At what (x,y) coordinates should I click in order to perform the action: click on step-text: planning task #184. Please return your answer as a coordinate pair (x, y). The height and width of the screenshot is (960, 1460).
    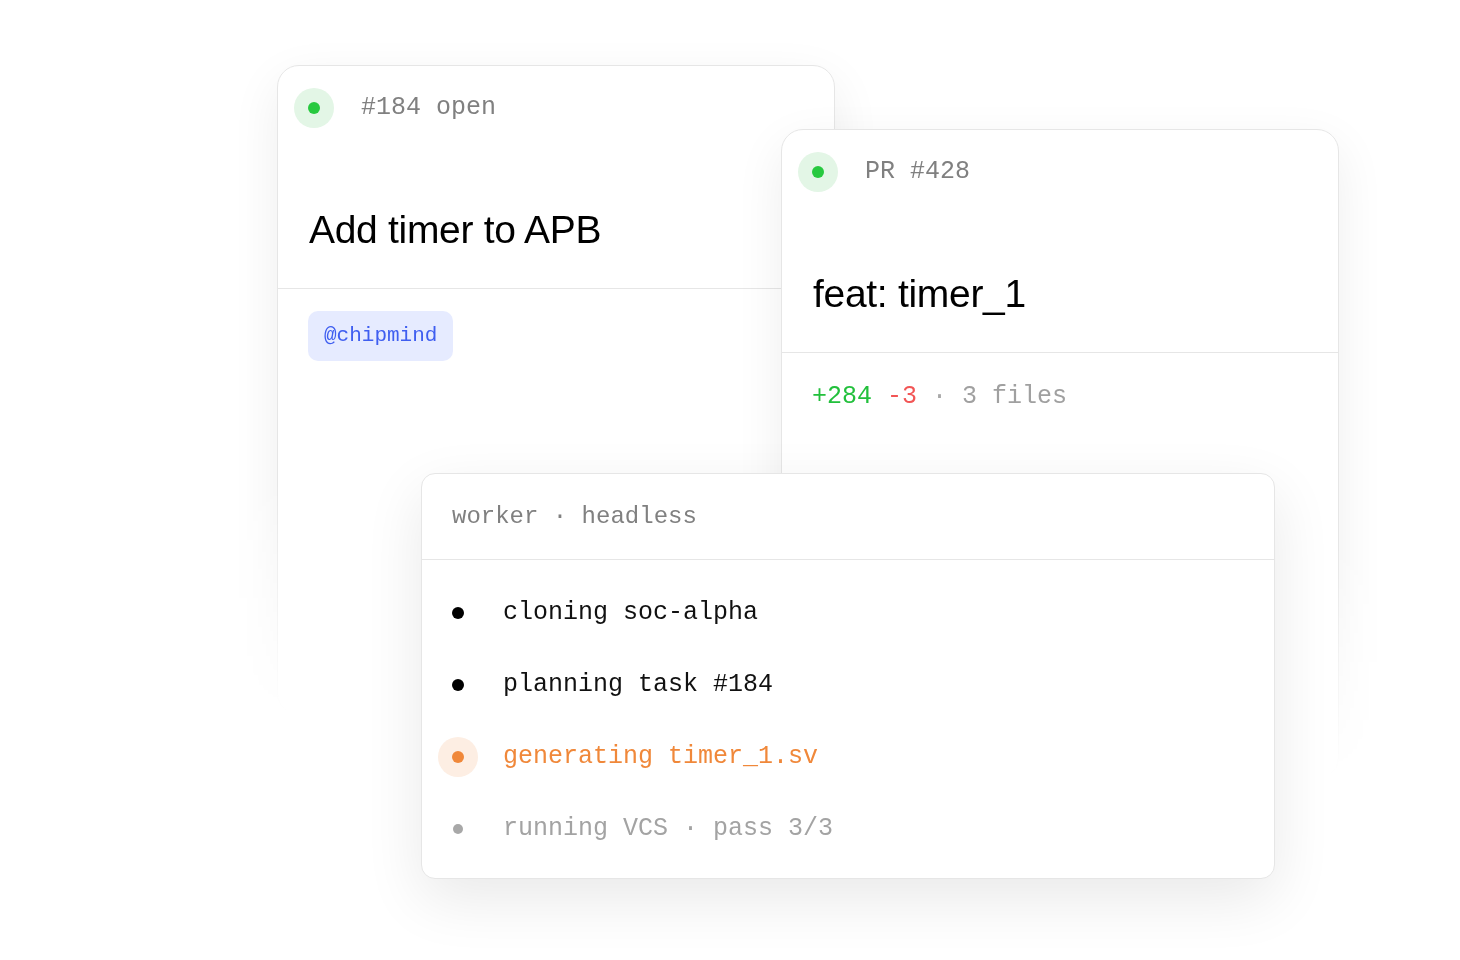
    Looking at the image, I should click on (638, 685).